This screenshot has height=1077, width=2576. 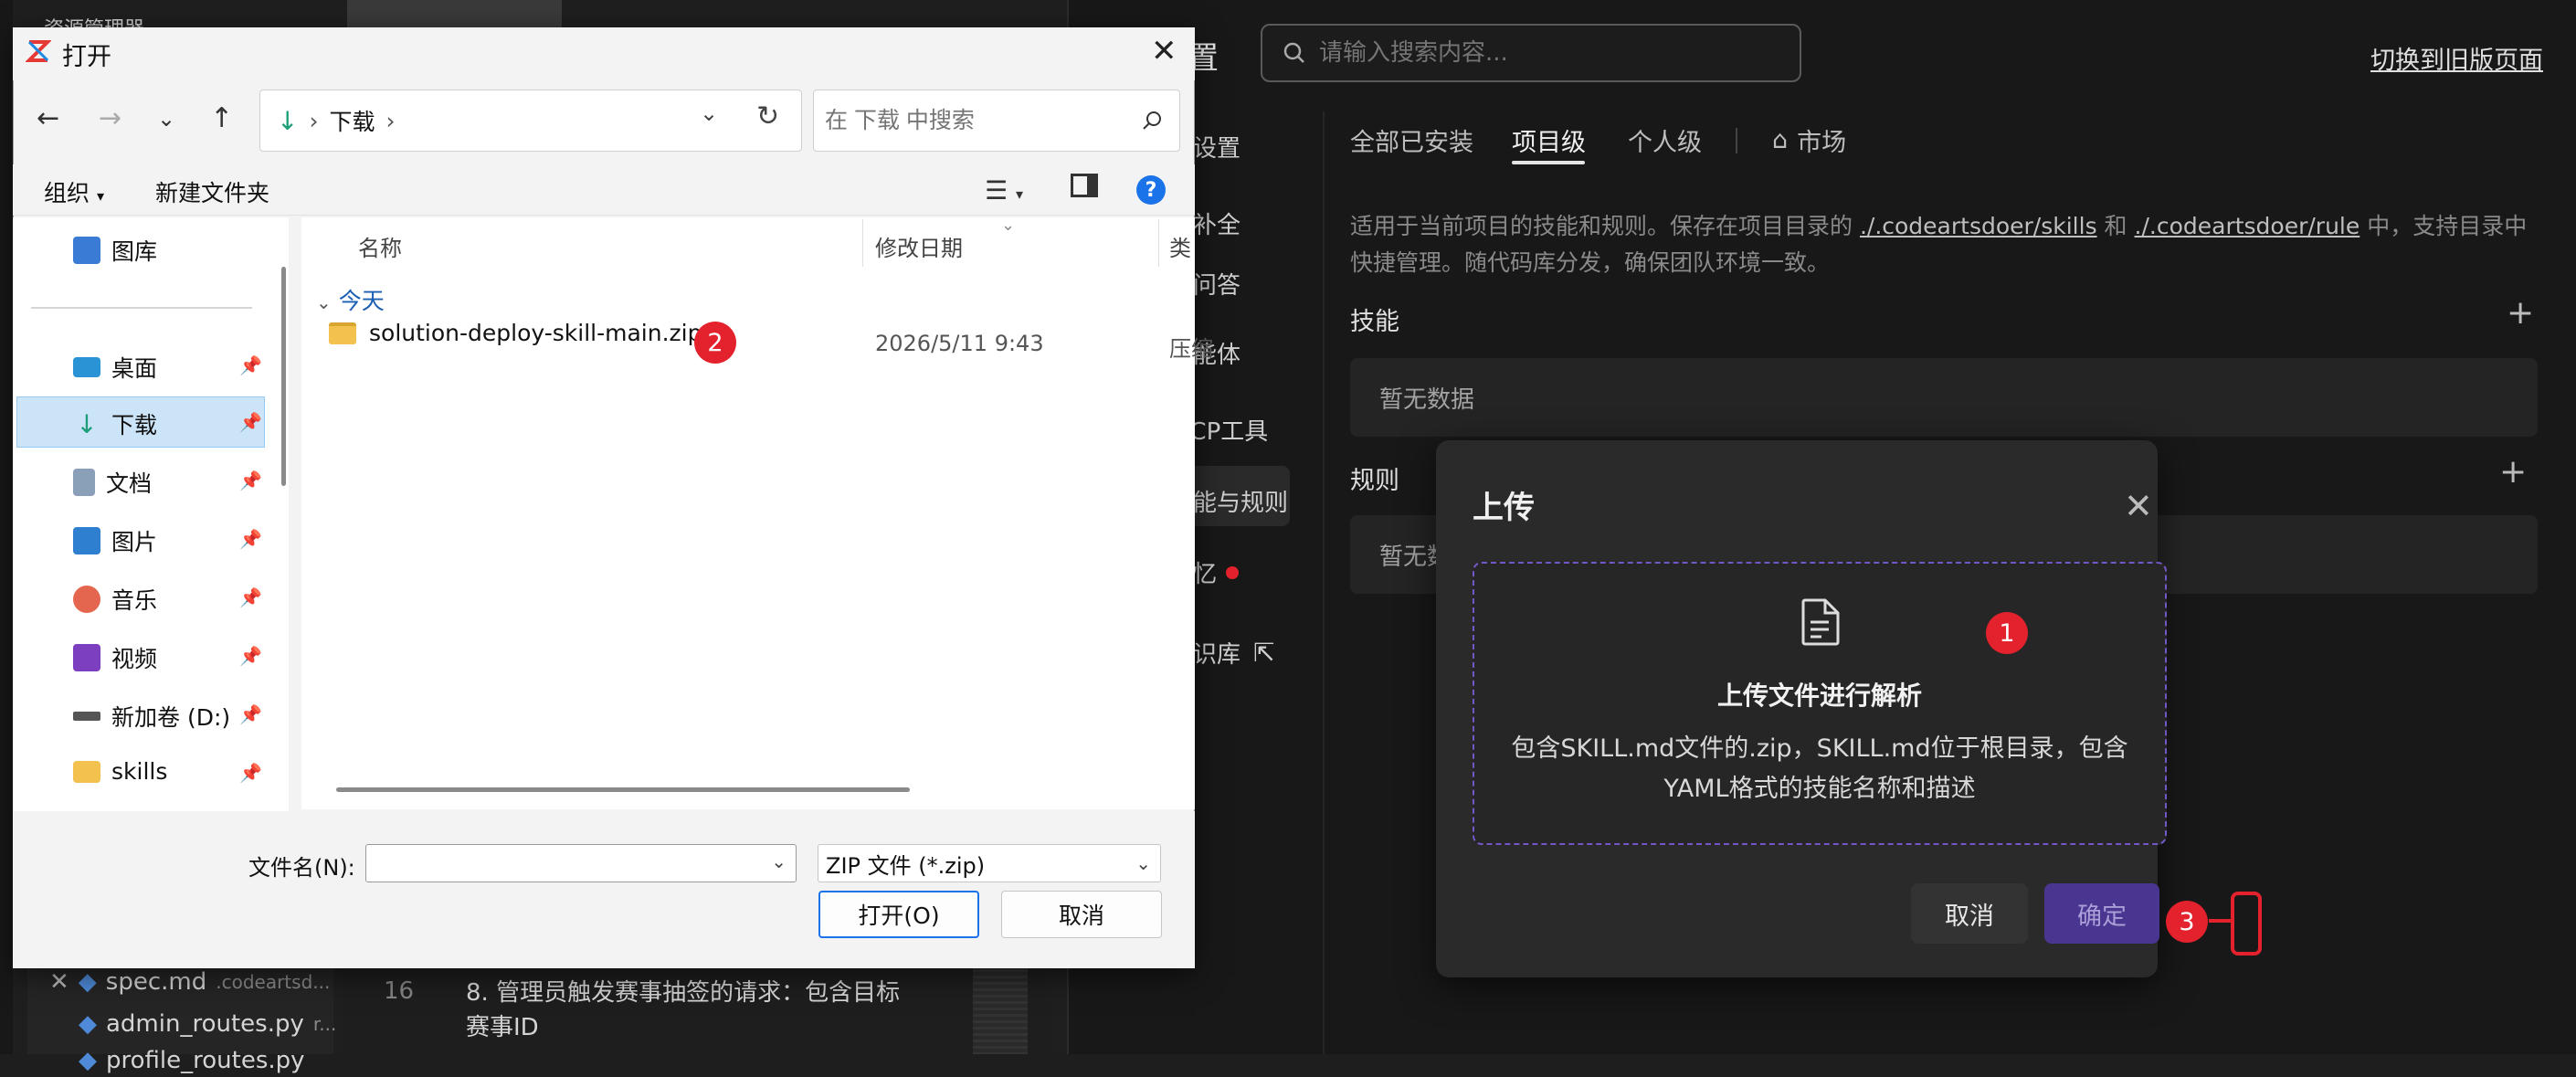 I want to click on list-item: ◆ profile_routes.py, so click(x=192, y=1060).